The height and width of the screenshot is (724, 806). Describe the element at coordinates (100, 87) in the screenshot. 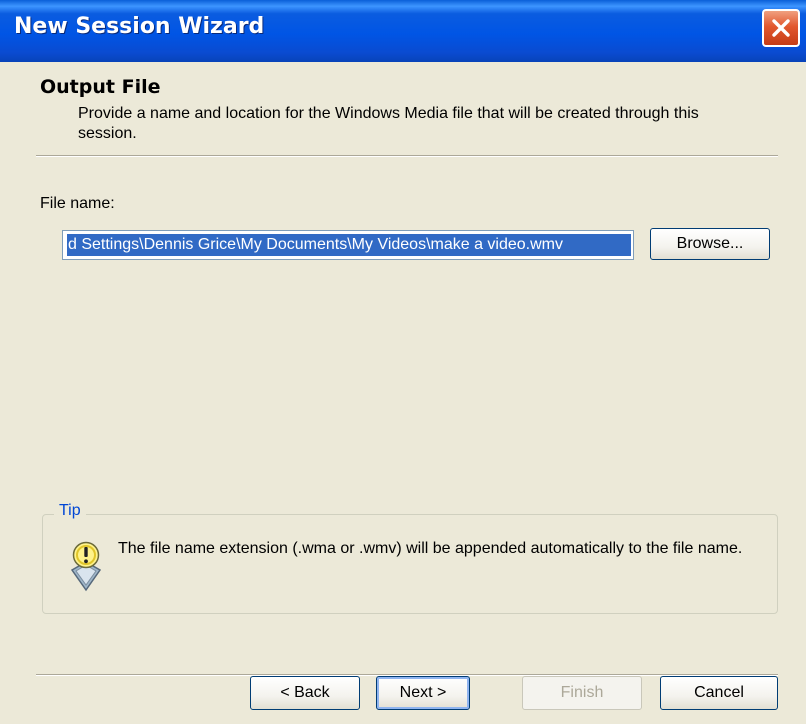

I see `page-title: Output File` at that location.